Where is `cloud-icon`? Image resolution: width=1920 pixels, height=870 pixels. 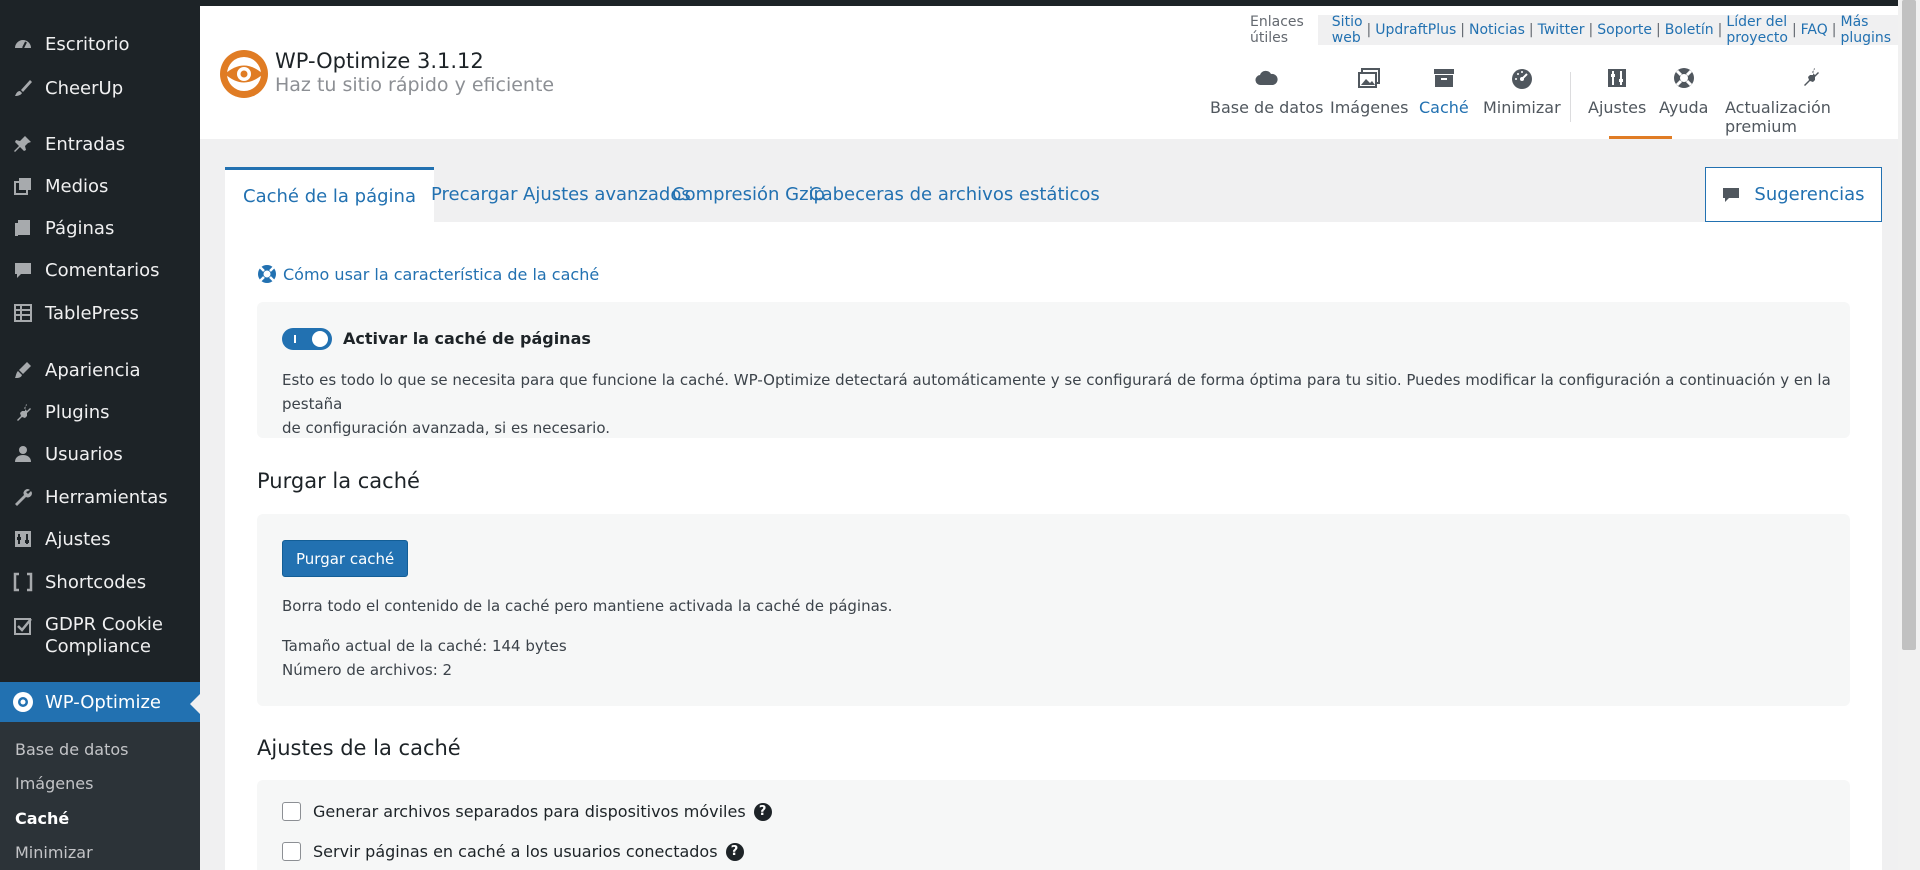
cloud-icon is located at coordinates (1266, 78).